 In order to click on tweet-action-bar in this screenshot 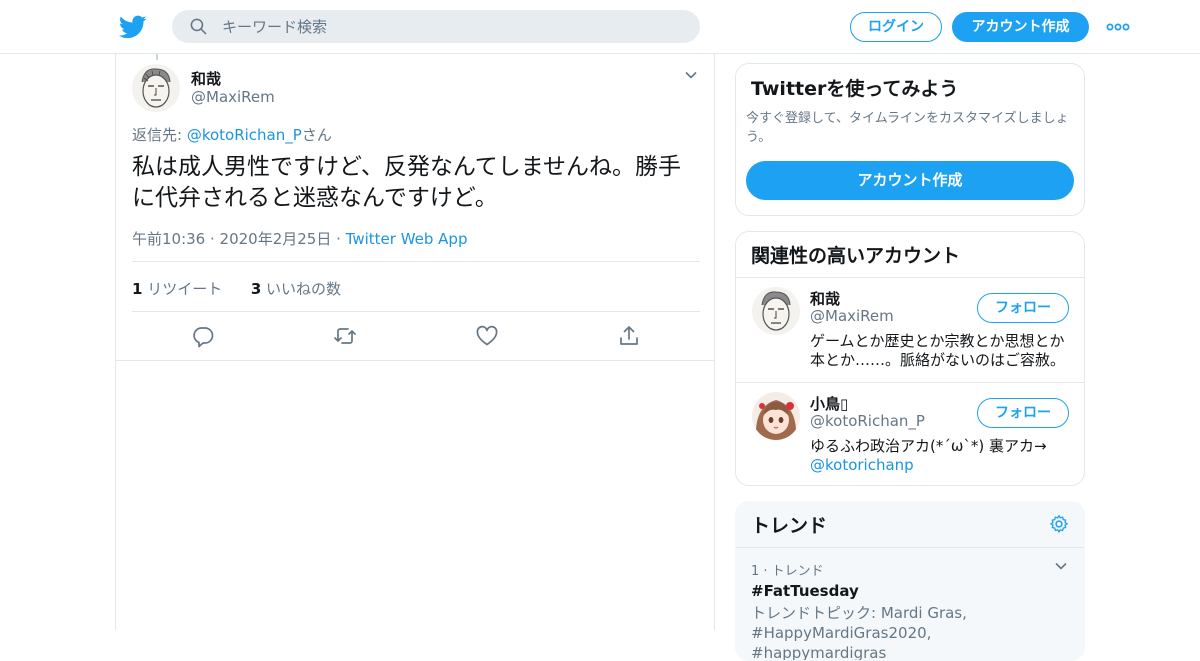, I will do `click(416, 336)`.